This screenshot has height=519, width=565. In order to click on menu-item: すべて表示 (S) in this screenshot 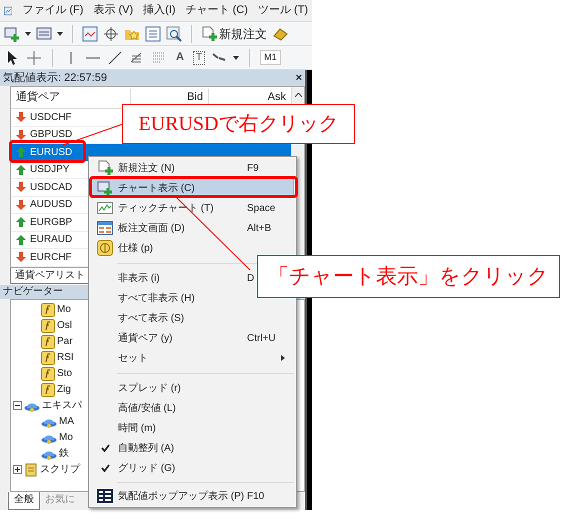, I will do `click(151, 318)`.